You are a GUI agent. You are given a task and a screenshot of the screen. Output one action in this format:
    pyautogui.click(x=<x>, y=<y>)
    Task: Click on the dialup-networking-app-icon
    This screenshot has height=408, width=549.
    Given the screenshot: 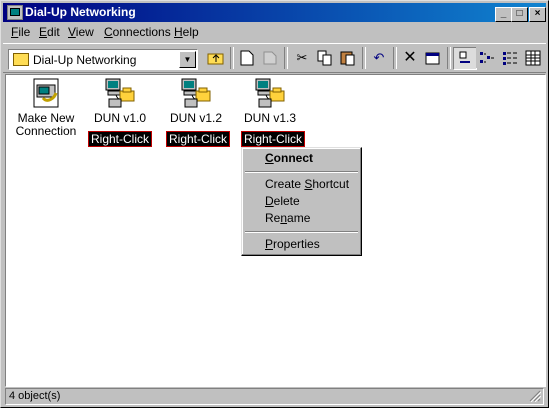 What is the action you would take?
    pyautogui.click(x=15, y=12)
    